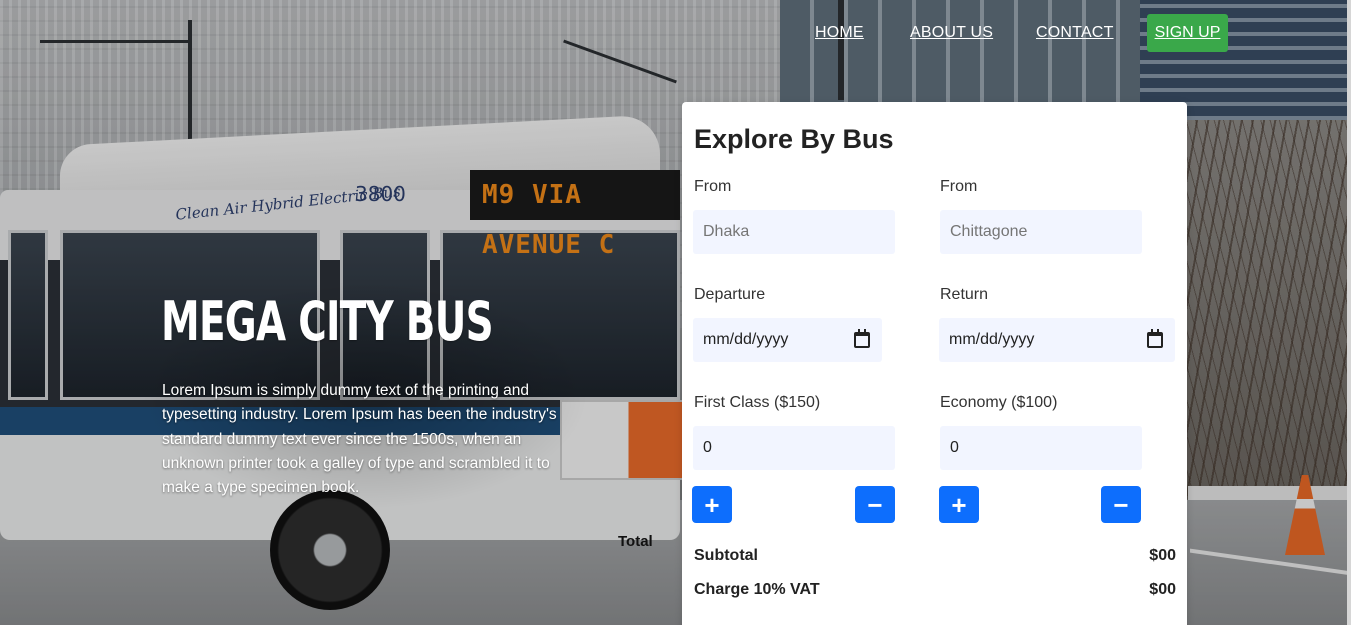 The width and height of the screenshot is (1351, 625). Describe the element at coordinates (1162, 589) in the screenshot. I see `vat-value: $00` at that location.